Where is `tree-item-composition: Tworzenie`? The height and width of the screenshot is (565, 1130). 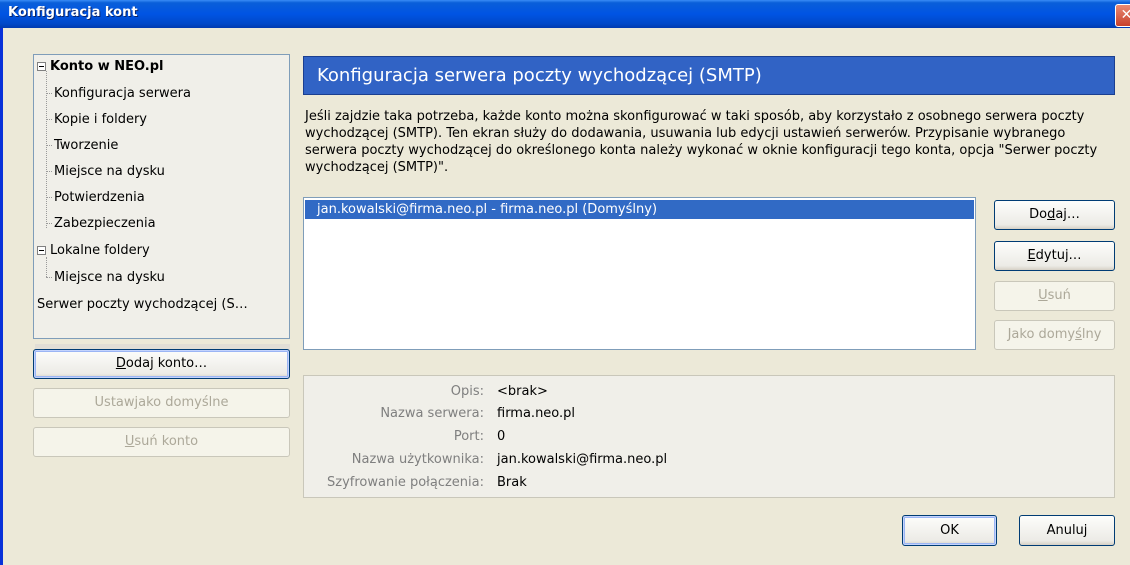
tree-item-composition: Tworzenie is located at coordinates (86, 146).